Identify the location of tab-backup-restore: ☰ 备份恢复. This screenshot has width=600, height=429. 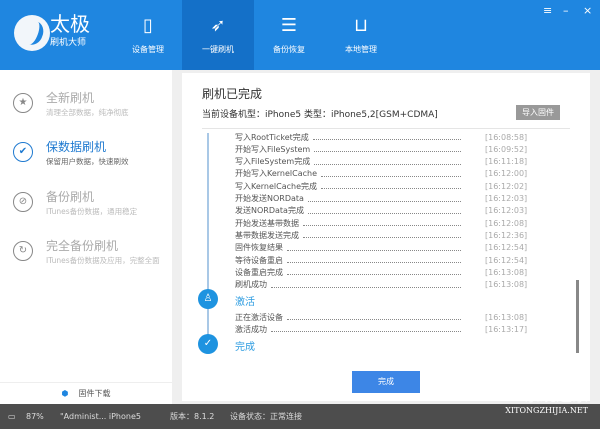
(289, 35).